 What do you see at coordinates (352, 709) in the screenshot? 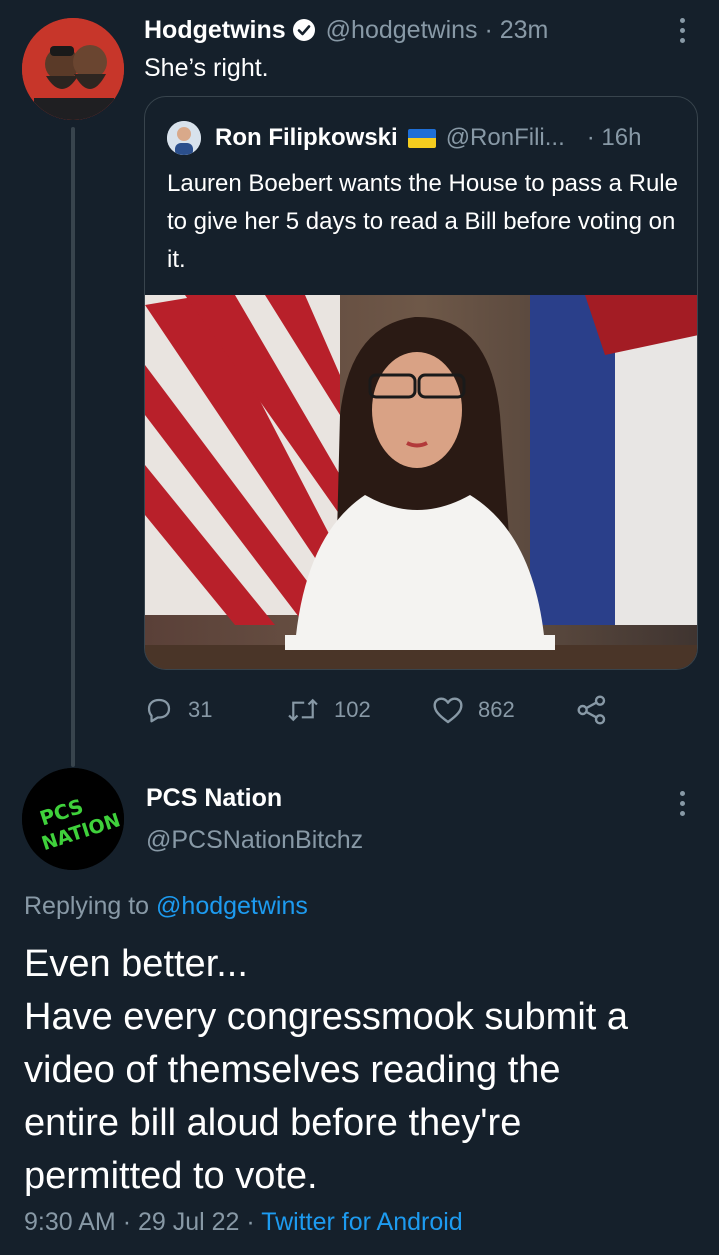
I see `retweet-count: 102` at bounding box center [352, 709].